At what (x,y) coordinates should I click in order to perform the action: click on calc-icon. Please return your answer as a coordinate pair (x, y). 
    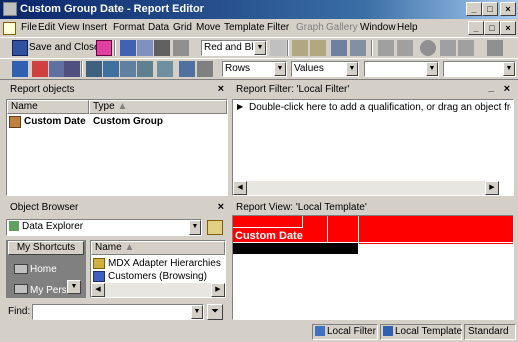
    Looking at the image, I should click on (358, 48).